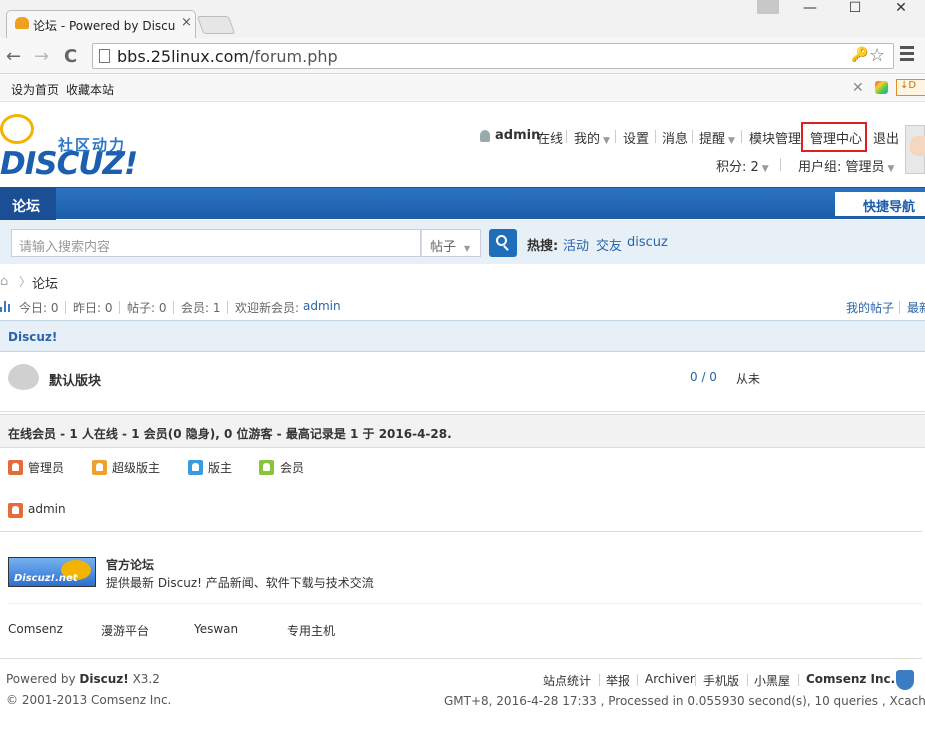 The height and width of the screenshot is (739, 925). Describe the element at coordinates (52, 572) in the screenshot. I see `discuz-net-logo: Discuz!.net` at that location.